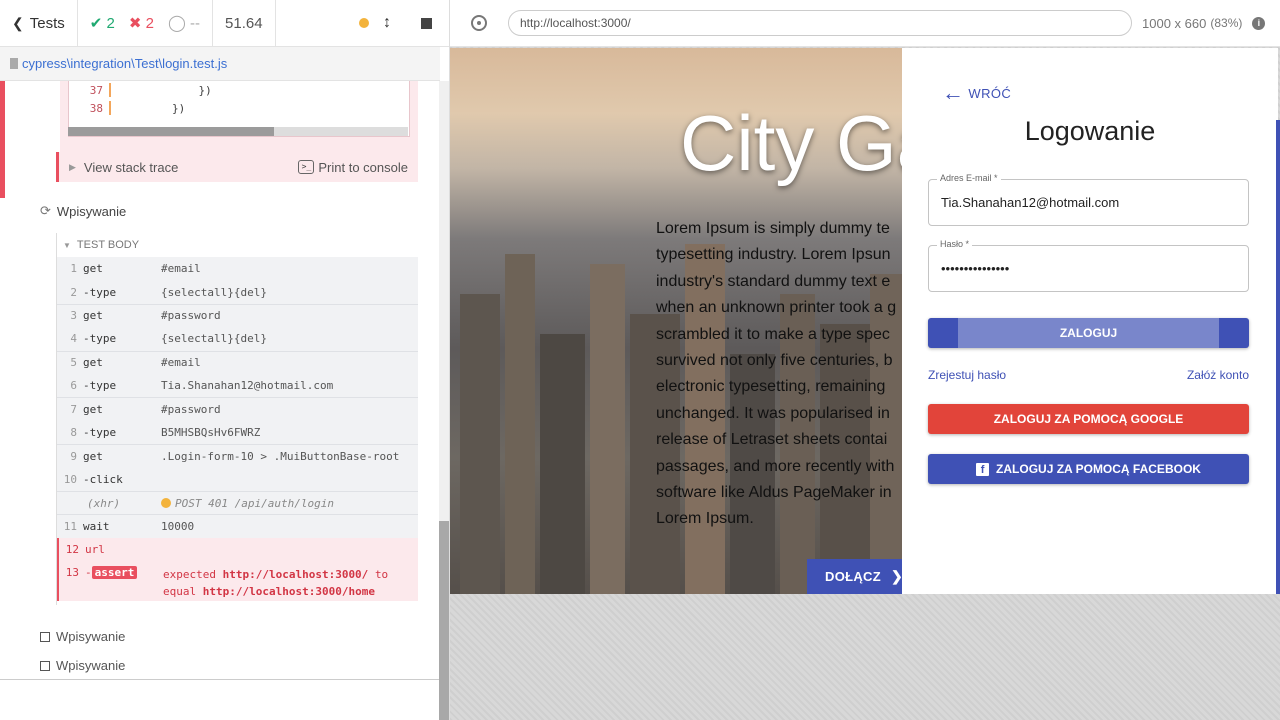 The width and height of the screenshot is (1280, 720). I want to click on triangle-down-icon: ▼, so click(67, 245).